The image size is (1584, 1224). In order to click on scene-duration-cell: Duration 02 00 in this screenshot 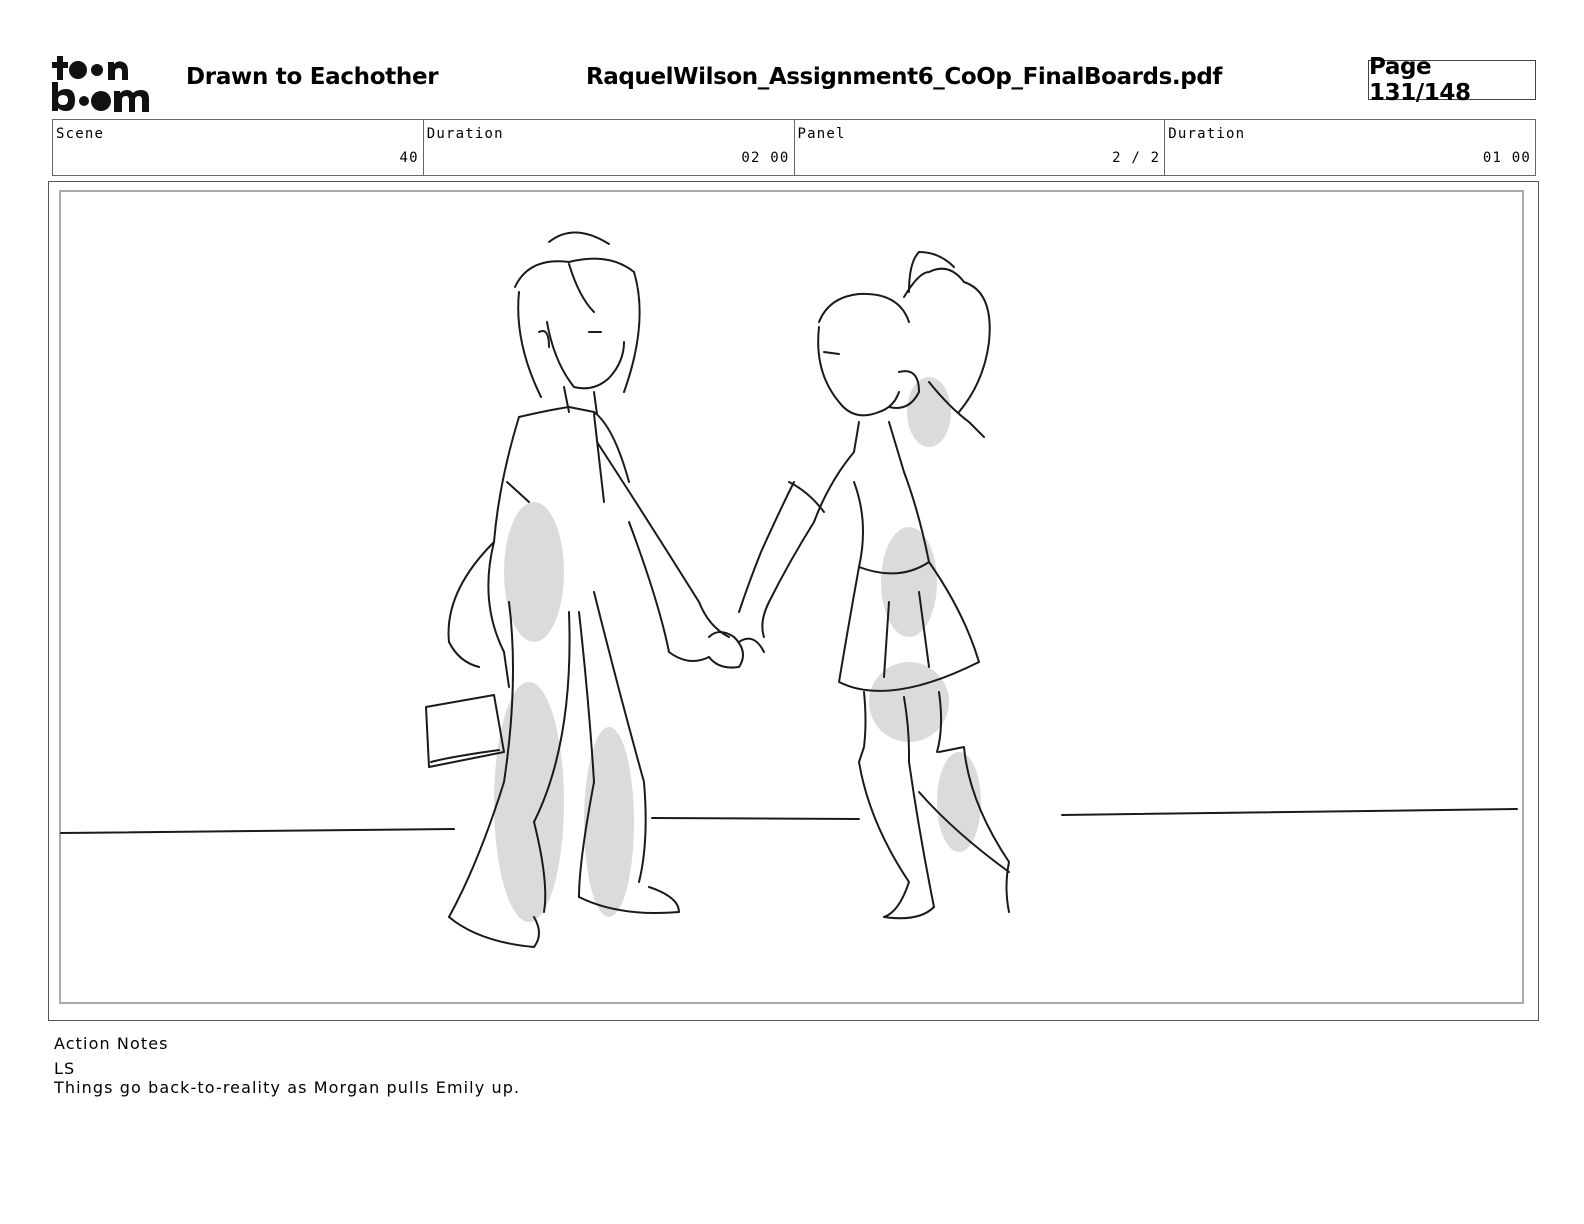, I will do `click(609, 147)`.